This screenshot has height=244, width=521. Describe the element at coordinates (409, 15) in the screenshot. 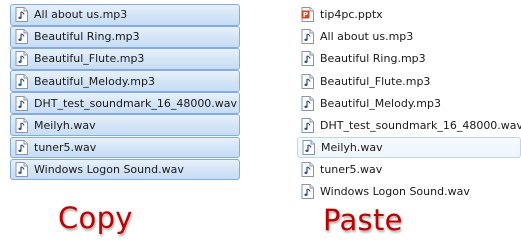

I see `paste-file-row-1: P tip4pc.pptx` at that location.